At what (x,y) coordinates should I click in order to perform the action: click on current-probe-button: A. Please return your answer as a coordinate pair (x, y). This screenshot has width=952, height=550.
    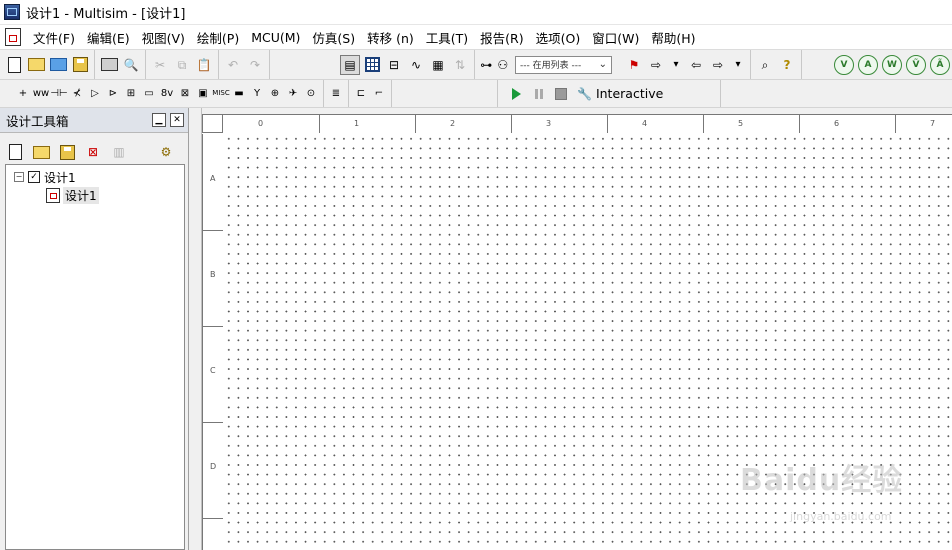
    Looking at the image, I should click on (868, 64).